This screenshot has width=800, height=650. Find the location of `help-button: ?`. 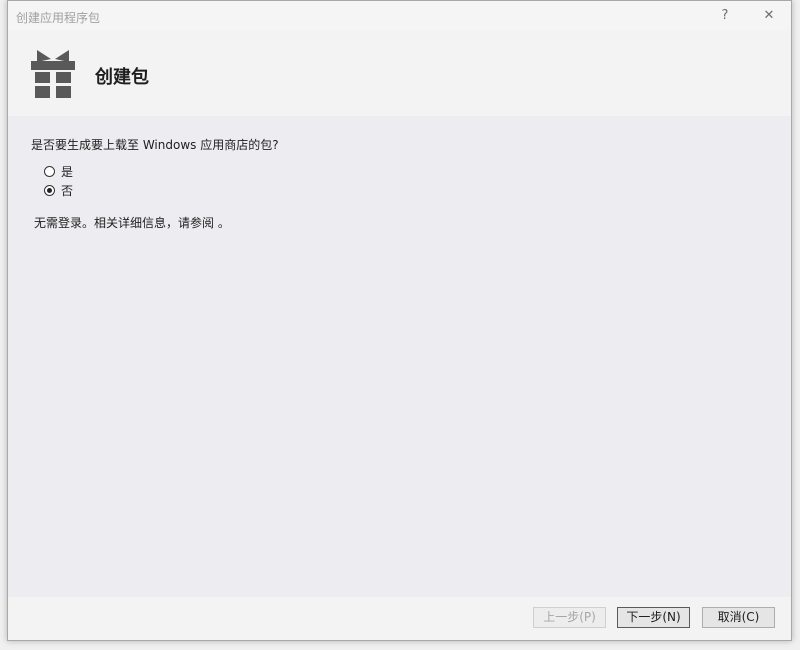

help-button: ? is located at coordinates (725, 16).